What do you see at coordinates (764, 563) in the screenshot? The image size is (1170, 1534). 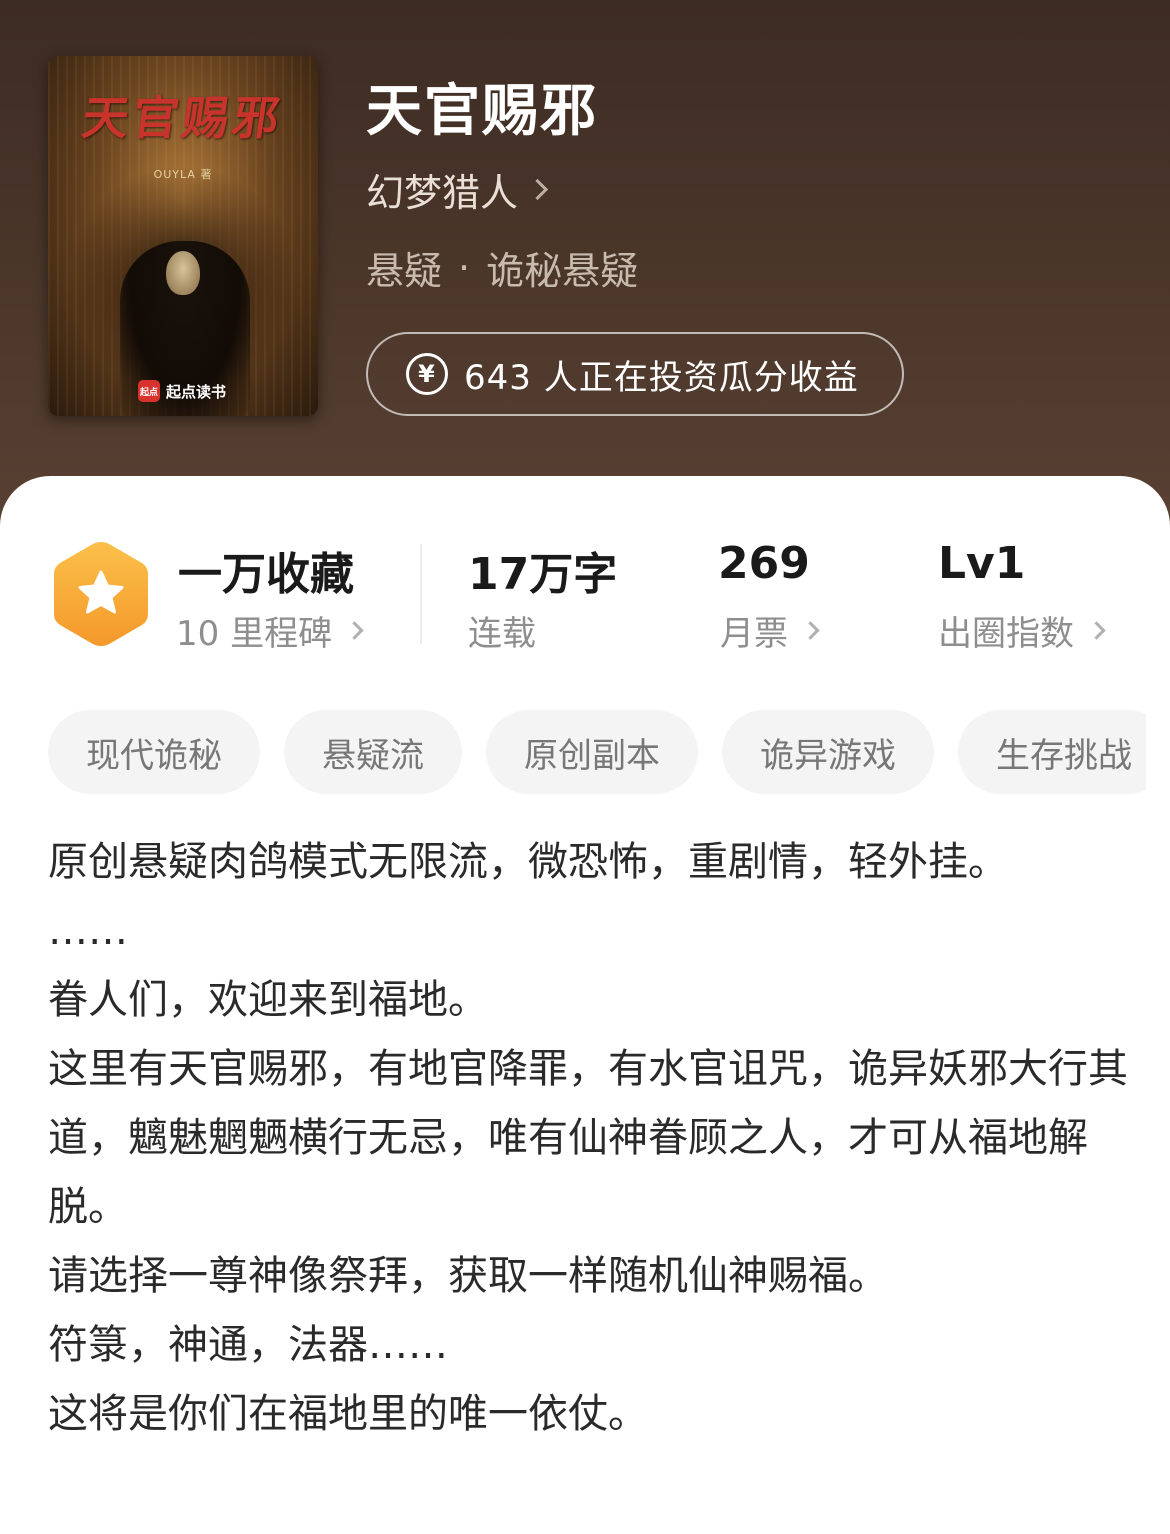 I see `monthly-votes-value: 269` at bounding box center [764, 563].